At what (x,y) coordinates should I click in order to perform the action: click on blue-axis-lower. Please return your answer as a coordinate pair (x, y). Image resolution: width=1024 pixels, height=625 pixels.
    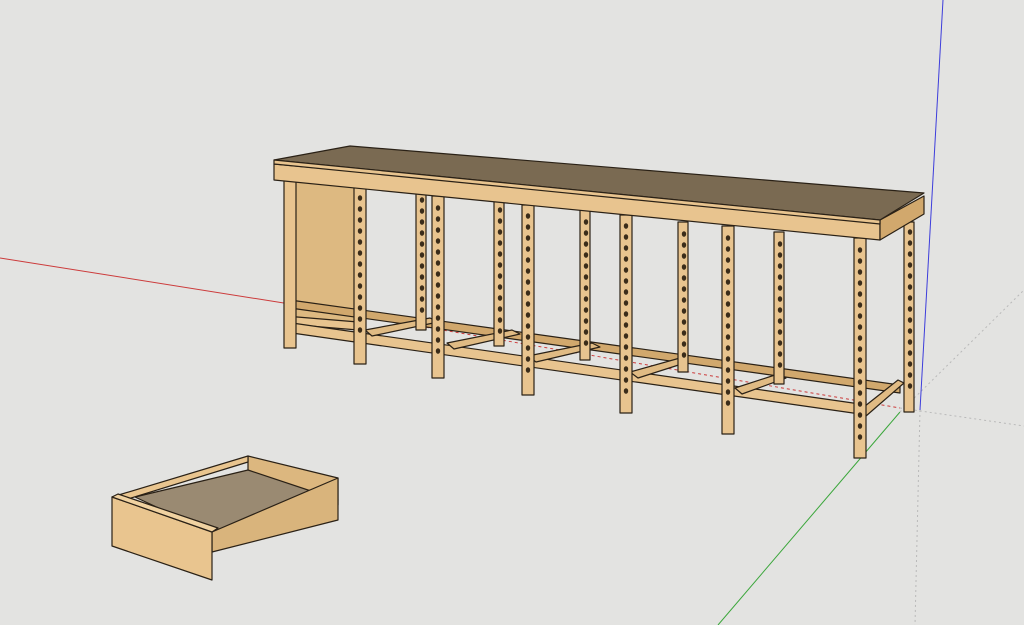
    Looking at the image, I should click on (917, 517).